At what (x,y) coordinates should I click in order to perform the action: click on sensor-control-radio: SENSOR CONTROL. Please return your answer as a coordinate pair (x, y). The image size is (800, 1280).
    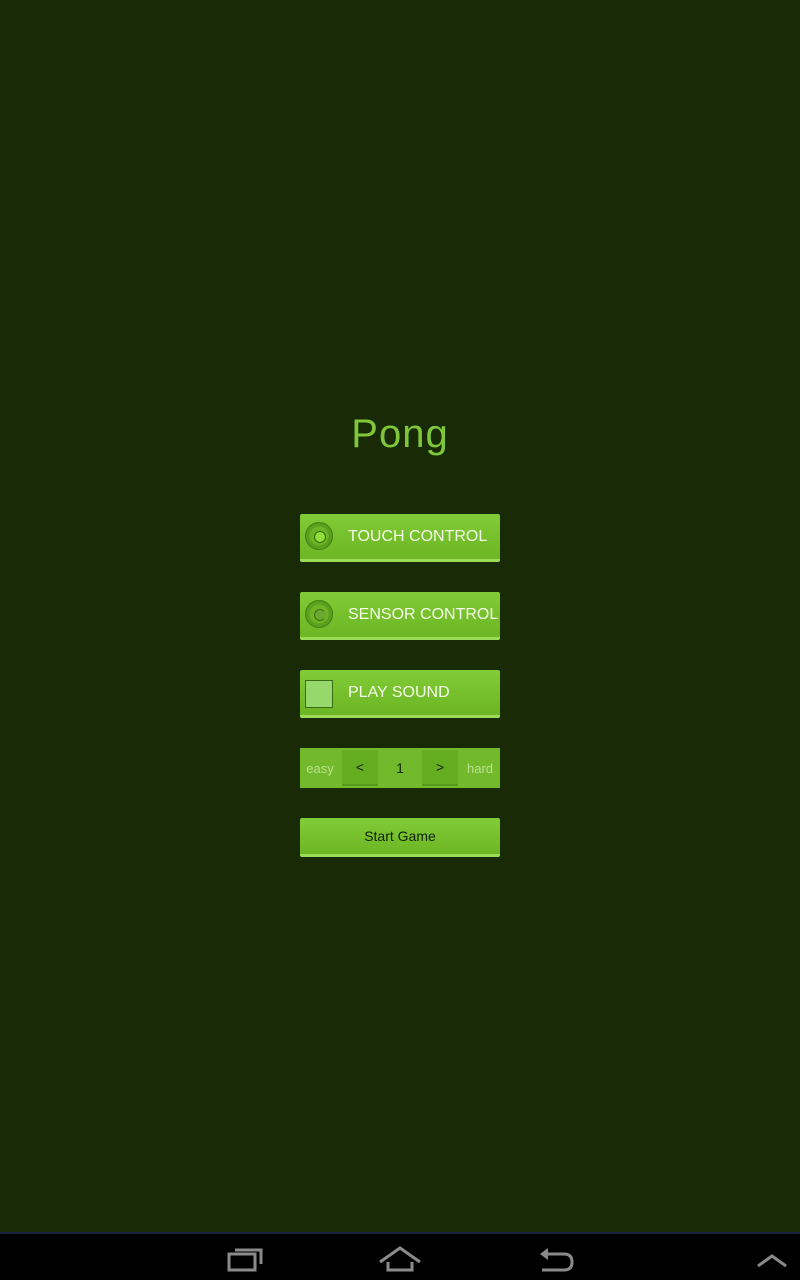
    Looking at the image, I should click on (400, 616).